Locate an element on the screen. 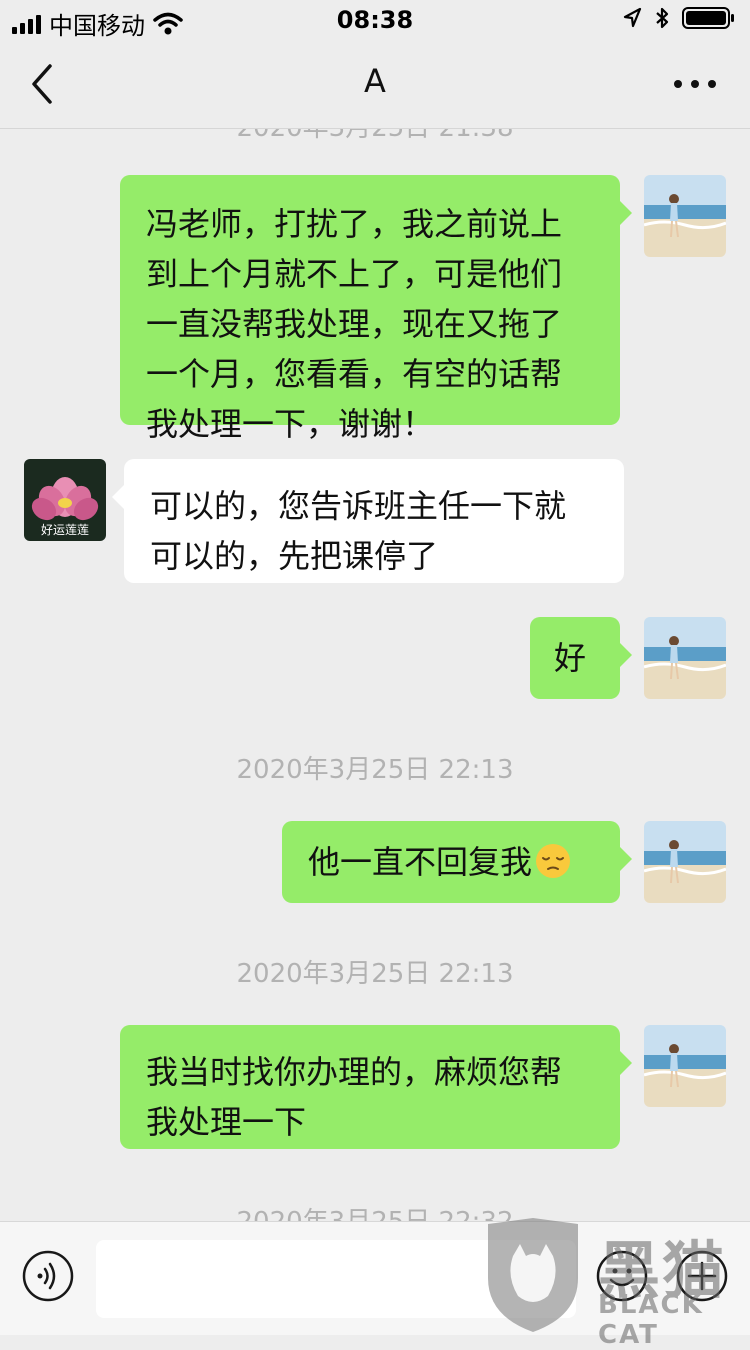 The width and height of the screenshot is (750, 1350). plus-circle-icon is located at coordinates (702, 1276).